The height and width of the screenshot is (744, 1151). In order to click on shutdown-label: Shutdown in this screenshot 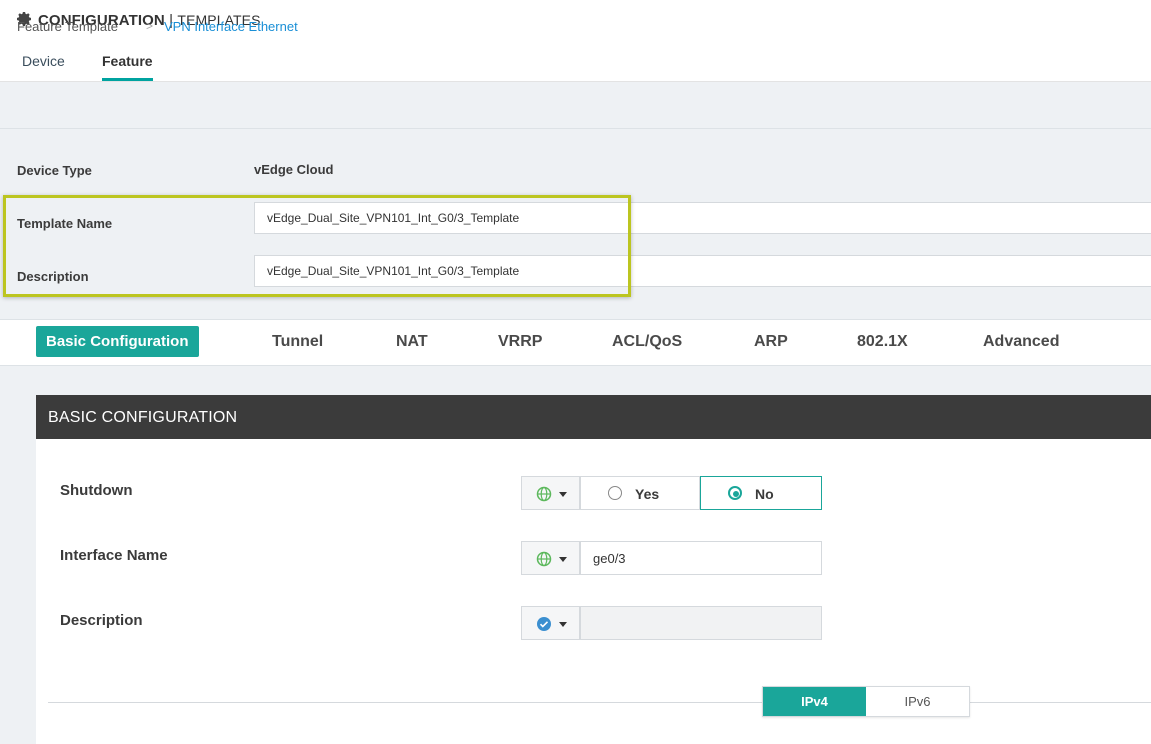, I will do `click(96, 490)`.